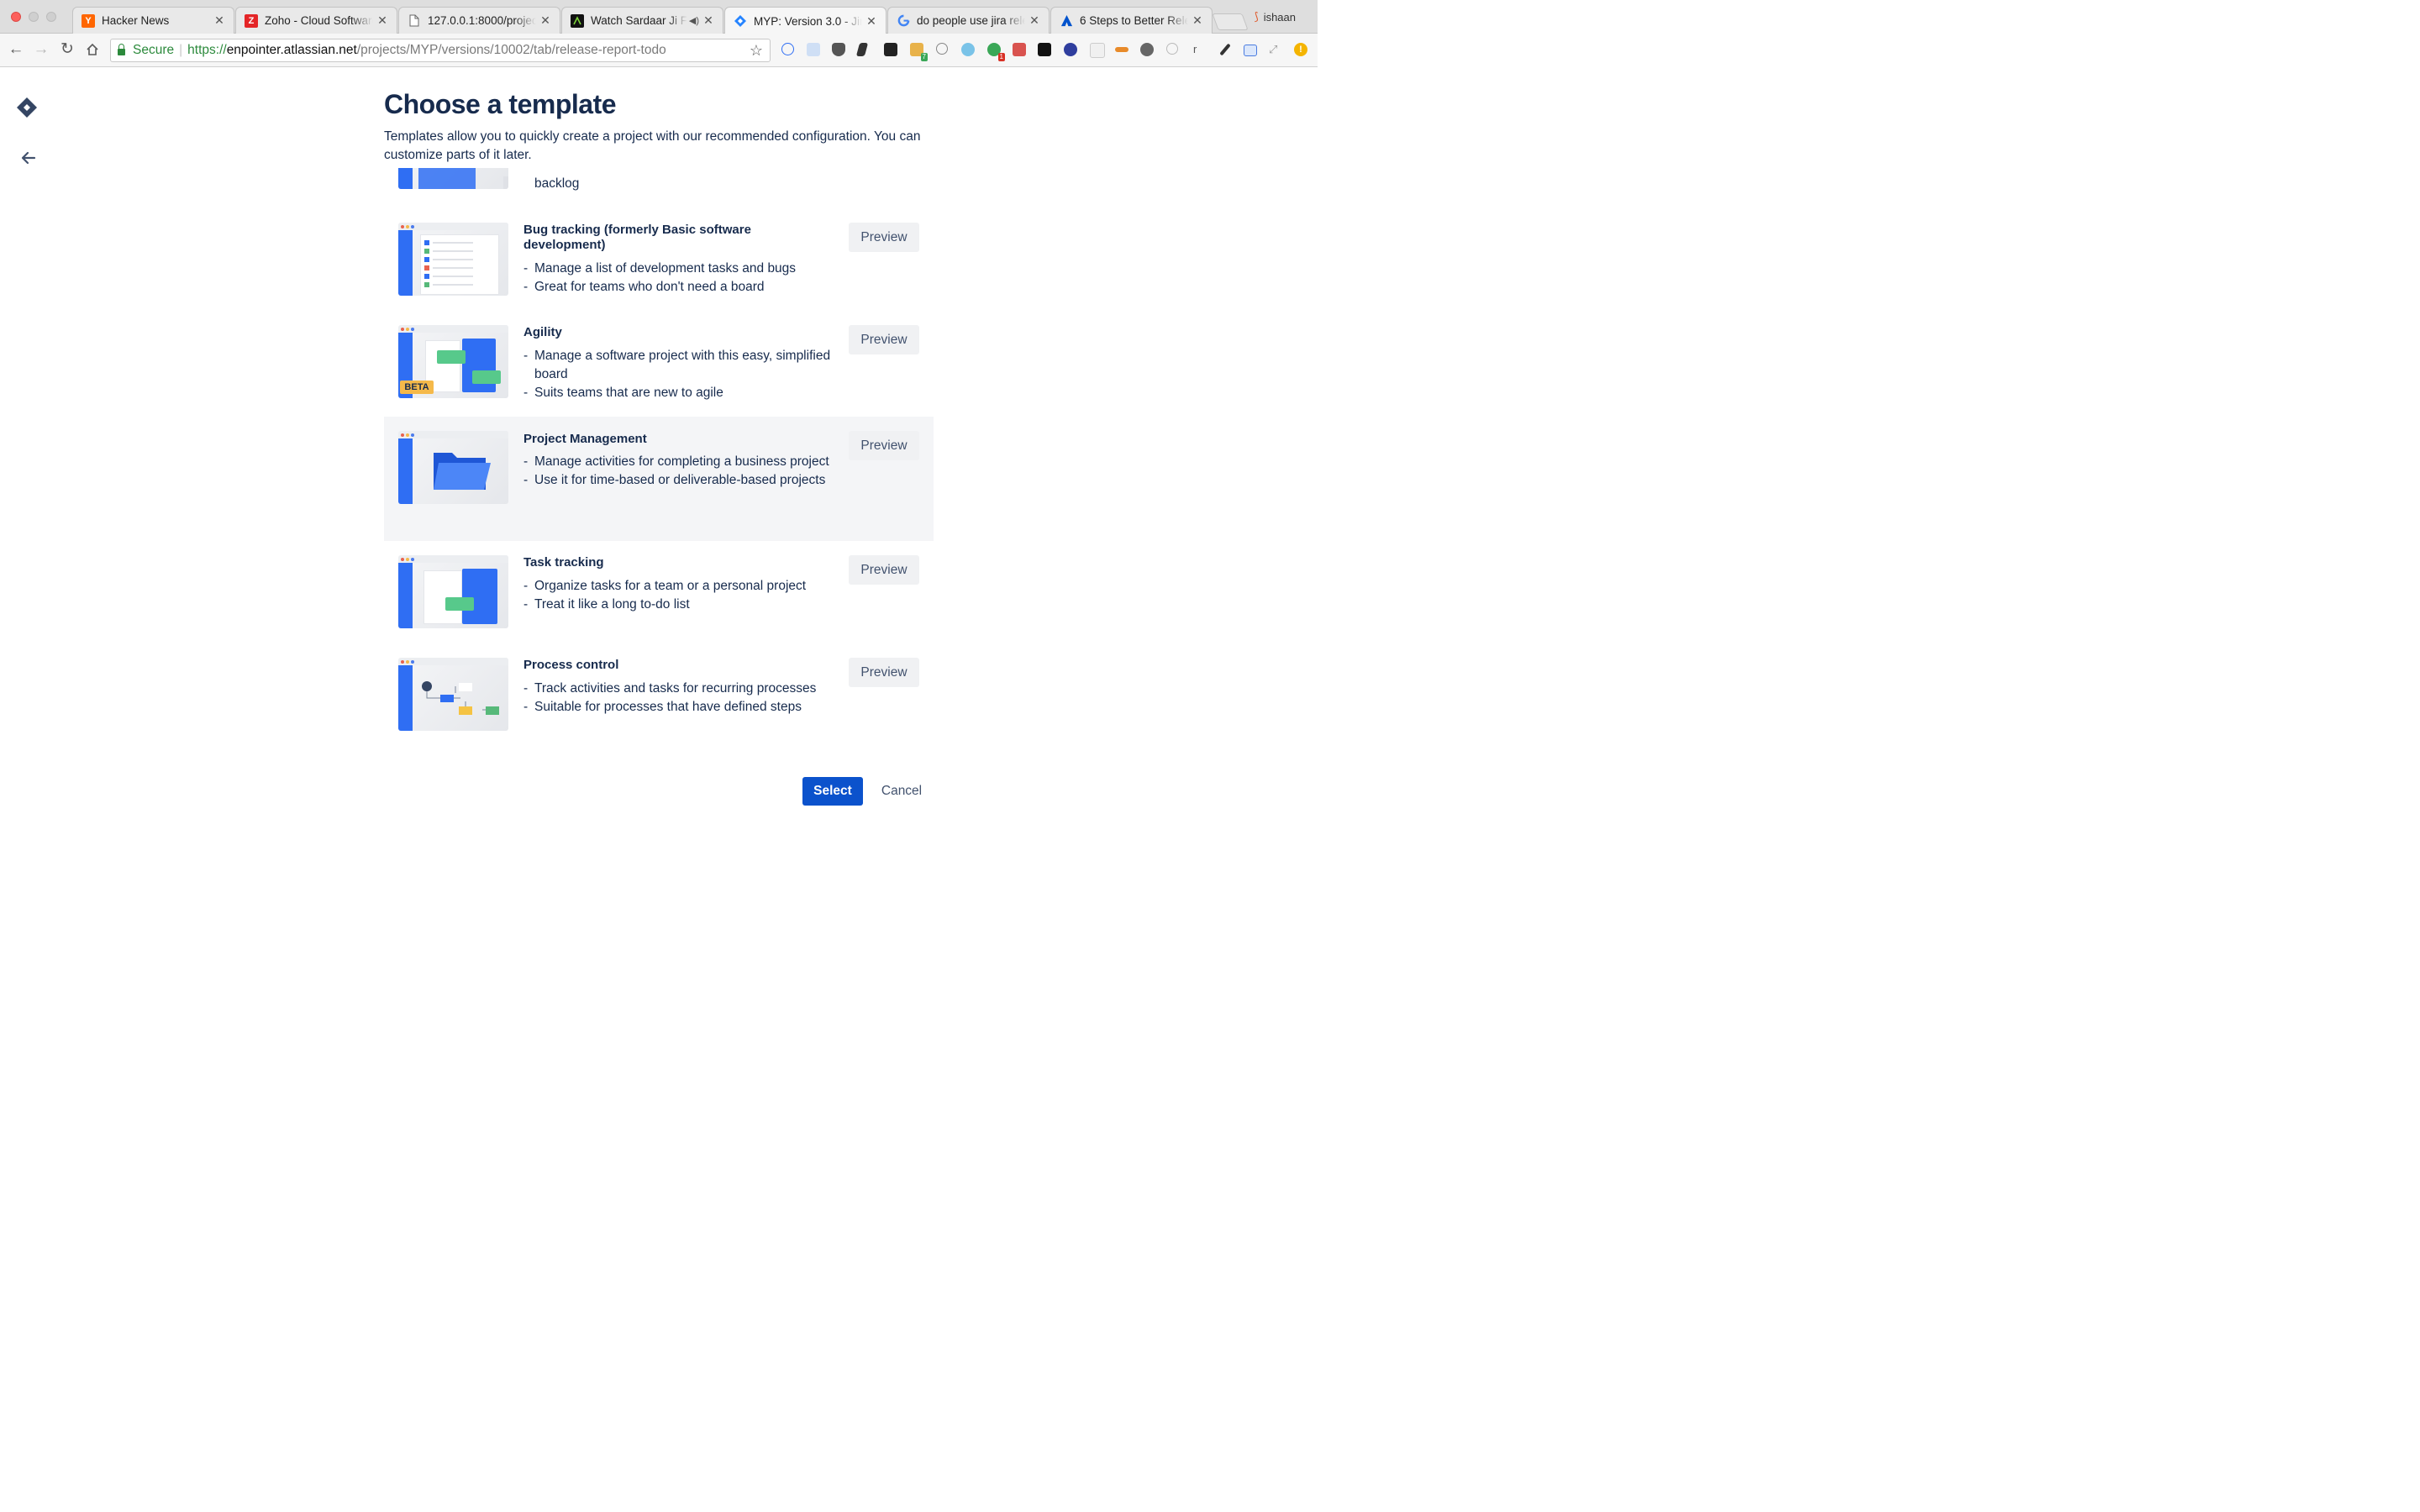 This screenshot has height=1512, width=2420. What do you see at coordinates (28, 160) in the screenshot?
I see `back-arrow-icon` at bounding box center [28, 160].